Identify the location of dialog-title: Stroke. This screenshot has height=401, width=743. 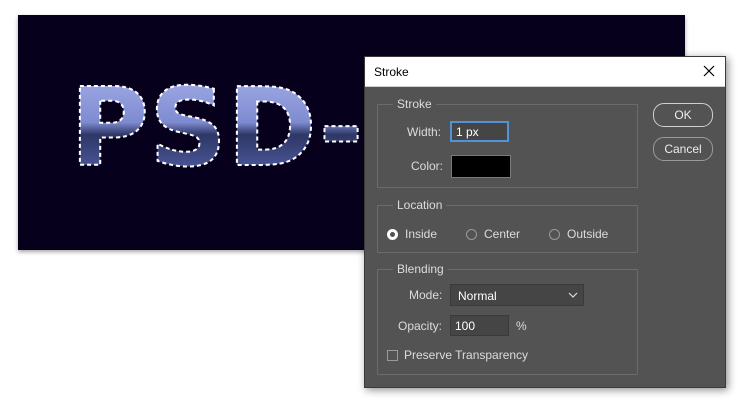
(391, 72).